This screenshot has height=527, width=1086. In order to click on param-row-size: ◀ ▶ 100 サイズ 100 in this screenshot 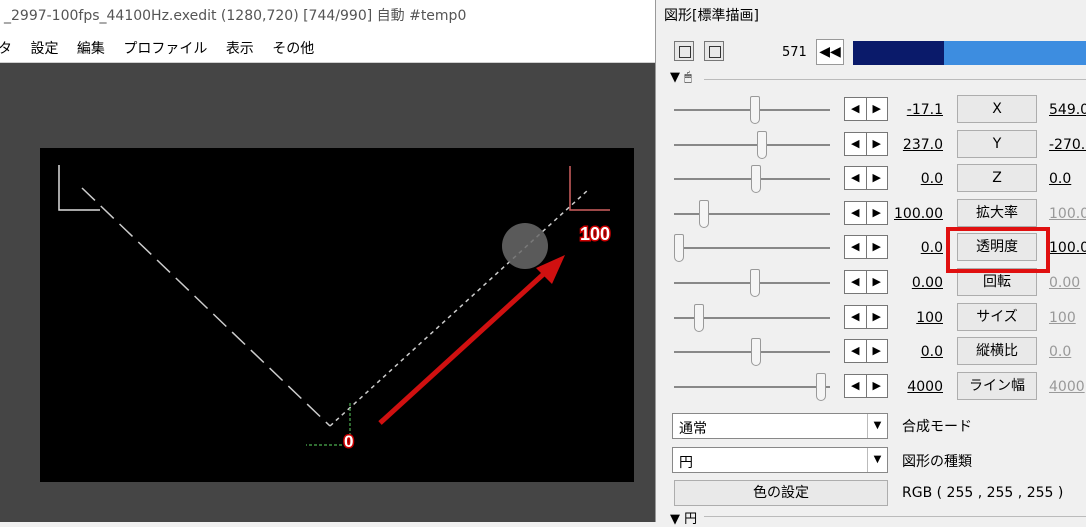, I will do `click(871, 318)`.